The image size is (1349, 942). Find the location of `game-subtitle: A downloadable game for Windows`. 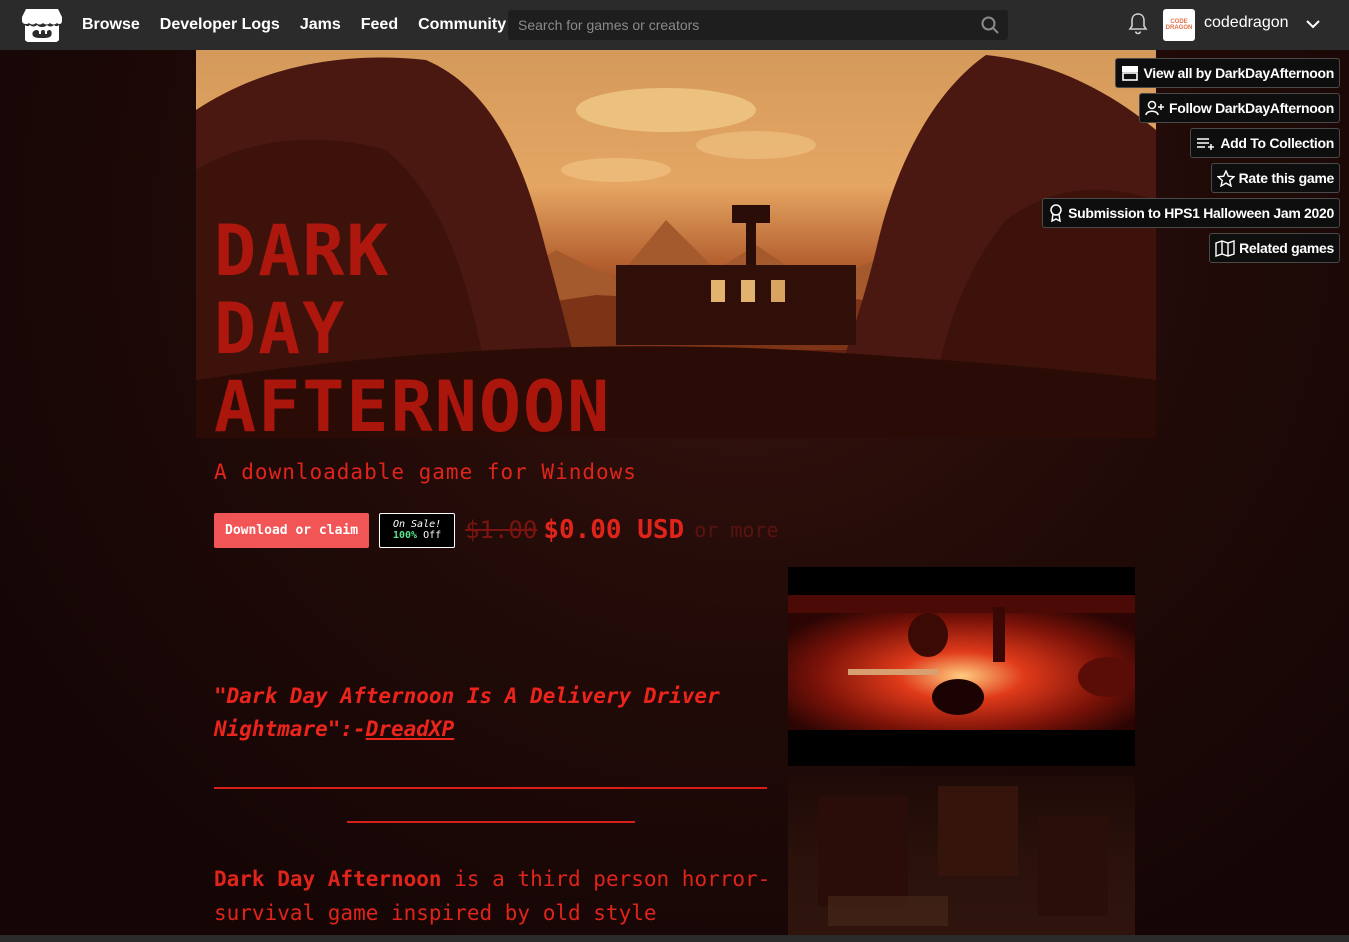

game-subtitle: A downloadable game for Windows is located at coordinates (425, 472).